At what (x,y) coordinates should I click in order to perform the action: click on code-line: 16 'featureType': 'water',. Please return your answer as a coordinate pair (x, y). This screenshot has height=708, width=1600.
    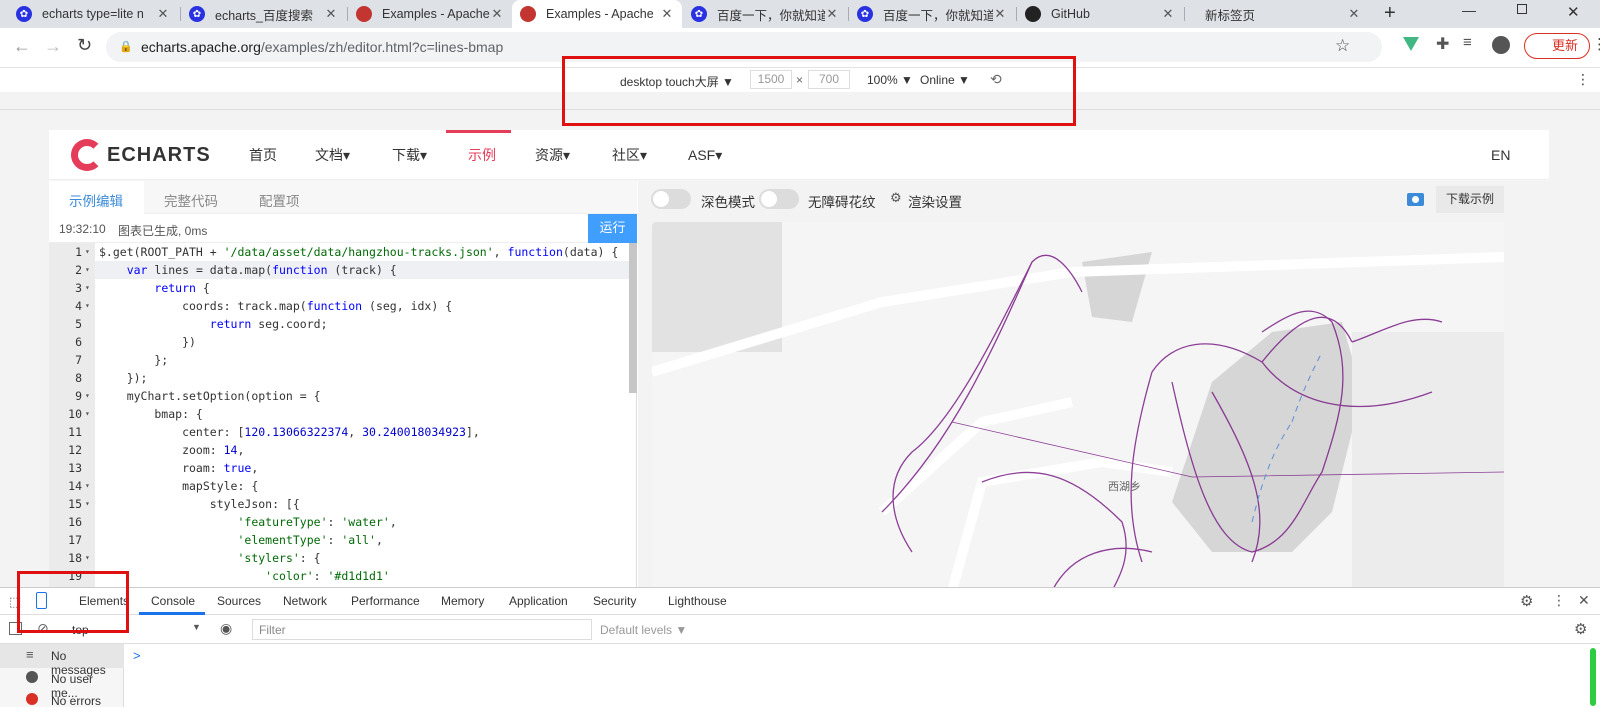
    Looking at the image, I should click on (339, 522).